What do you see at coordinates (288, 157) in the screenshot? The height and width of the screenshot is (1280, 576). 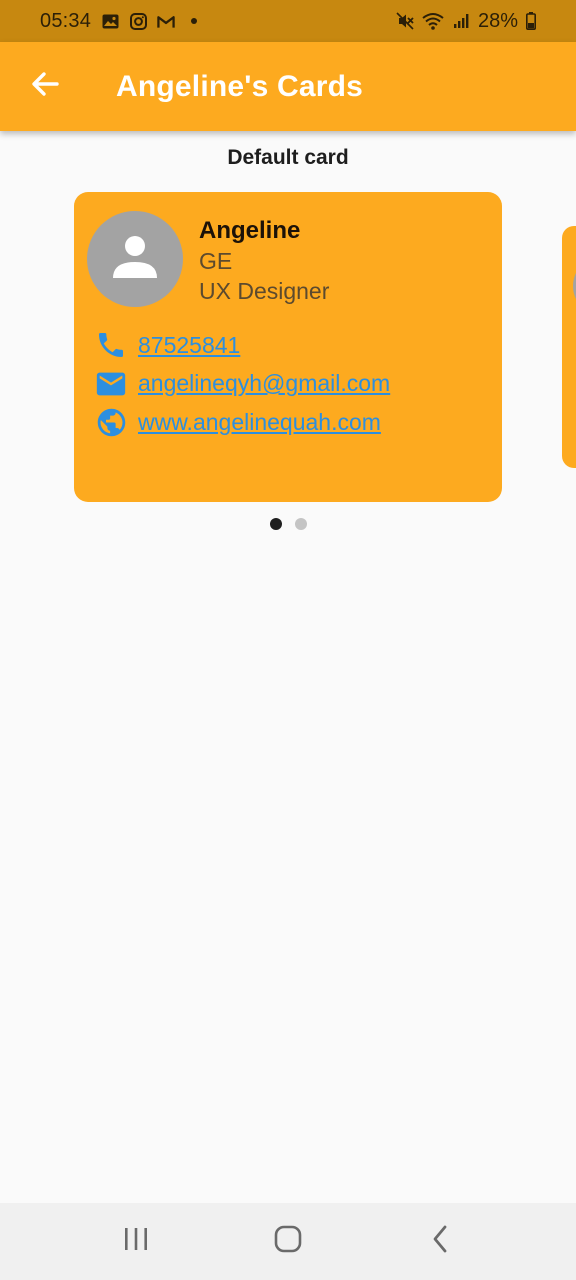 I see `section-title: Default card` at bounding box center [288, 157].